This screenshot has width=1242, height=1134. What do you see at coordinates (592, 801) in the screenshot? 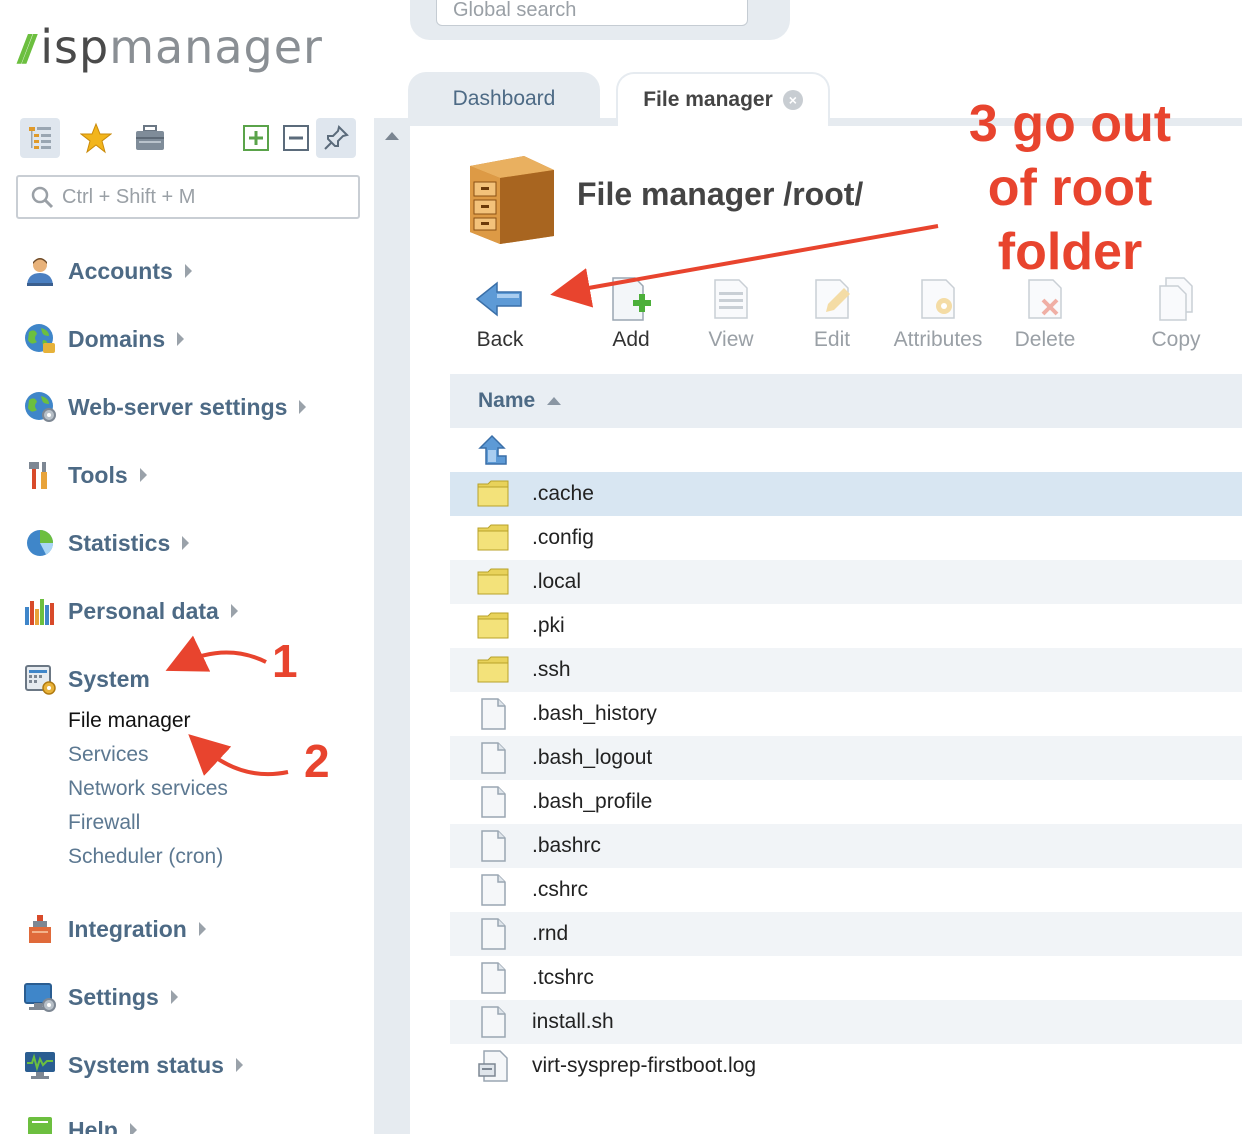
I see `file-name: .bash_profile` at bounding box center [592, 801].